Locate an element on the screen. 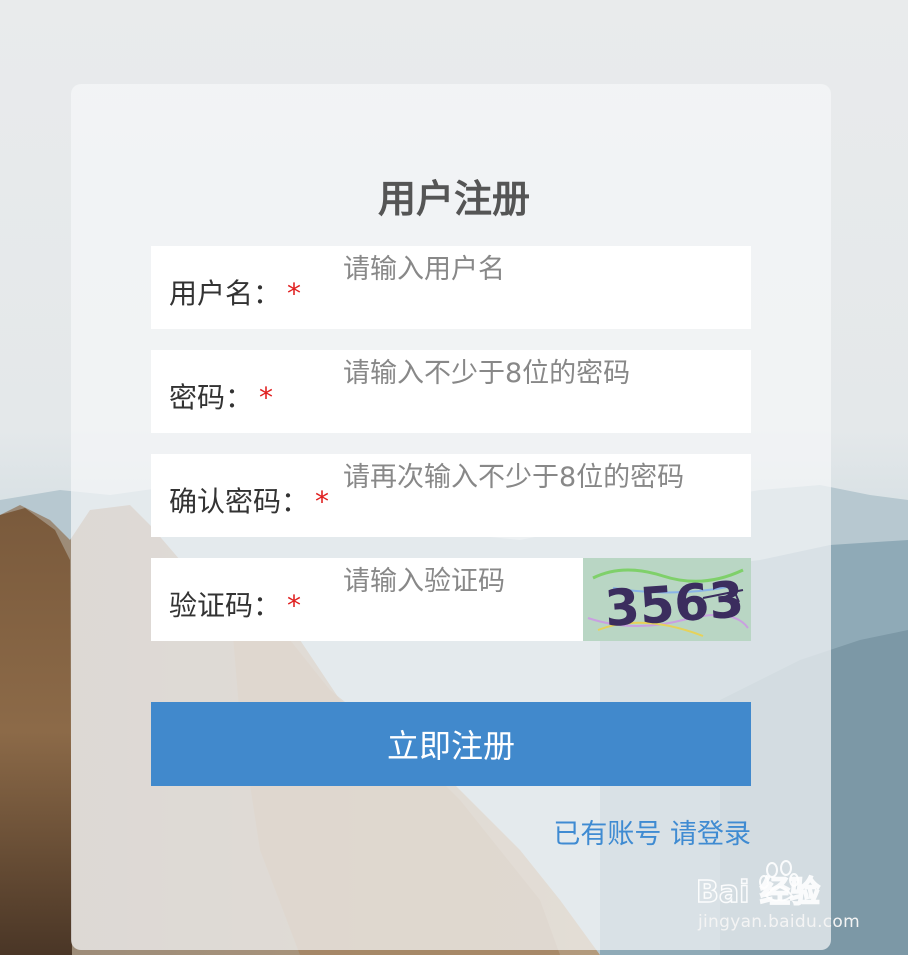 This screenshot has width=908, height=955. confirm-password-label: 确认密码： * is located at coordinates (249, 501).